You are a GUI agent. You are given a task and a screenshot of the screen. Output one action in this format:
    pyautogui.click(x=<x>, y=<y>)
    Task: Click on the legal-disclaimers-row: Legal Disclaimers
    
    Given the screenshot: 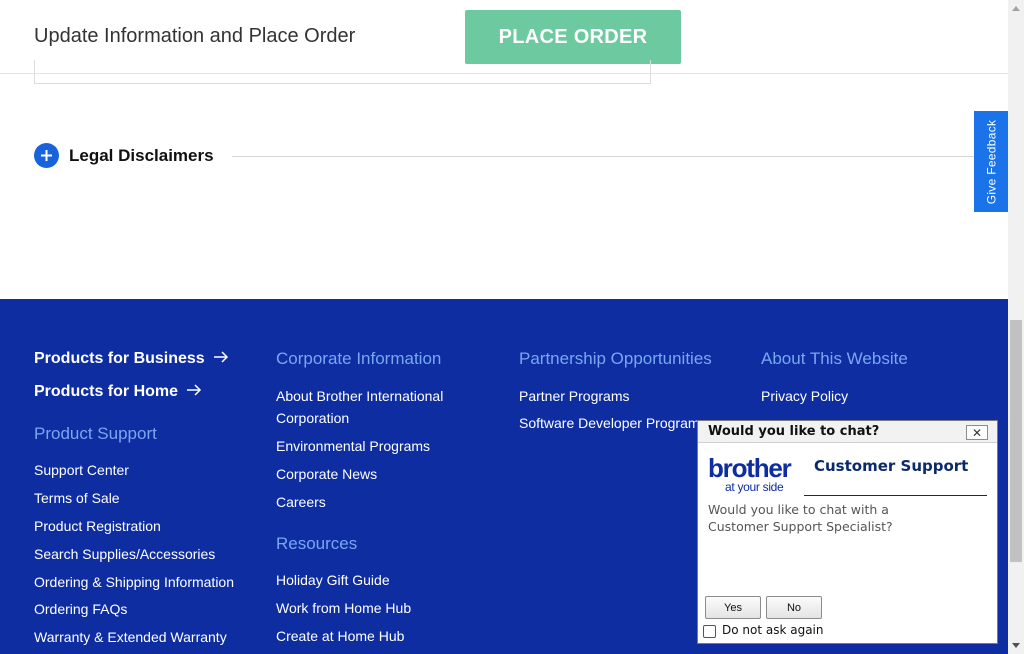 What is the action you would take?
    pyautogui.click(x=521, y=156)
    